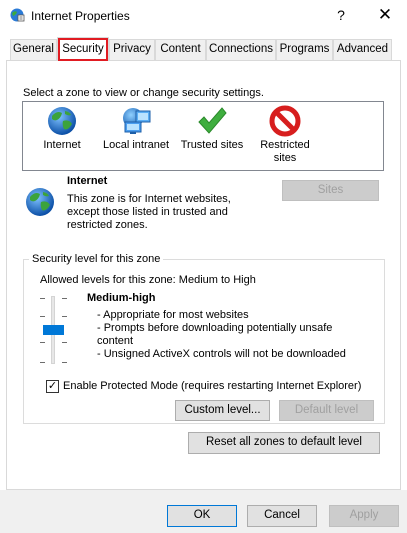 This screenshot has height=533, width=407. I want to click on zone-local-intranet-label: Local intranet, so click(136, 145).